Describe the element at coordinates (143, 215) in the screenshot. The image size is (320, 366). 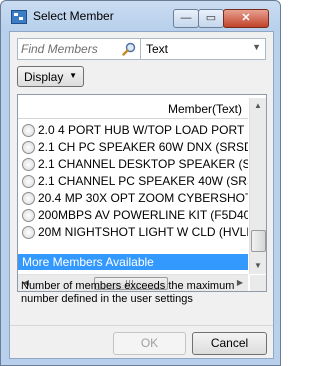
I see `member-label: 200MBPS AV POWERLINE KIT (F5D4077` at that location.